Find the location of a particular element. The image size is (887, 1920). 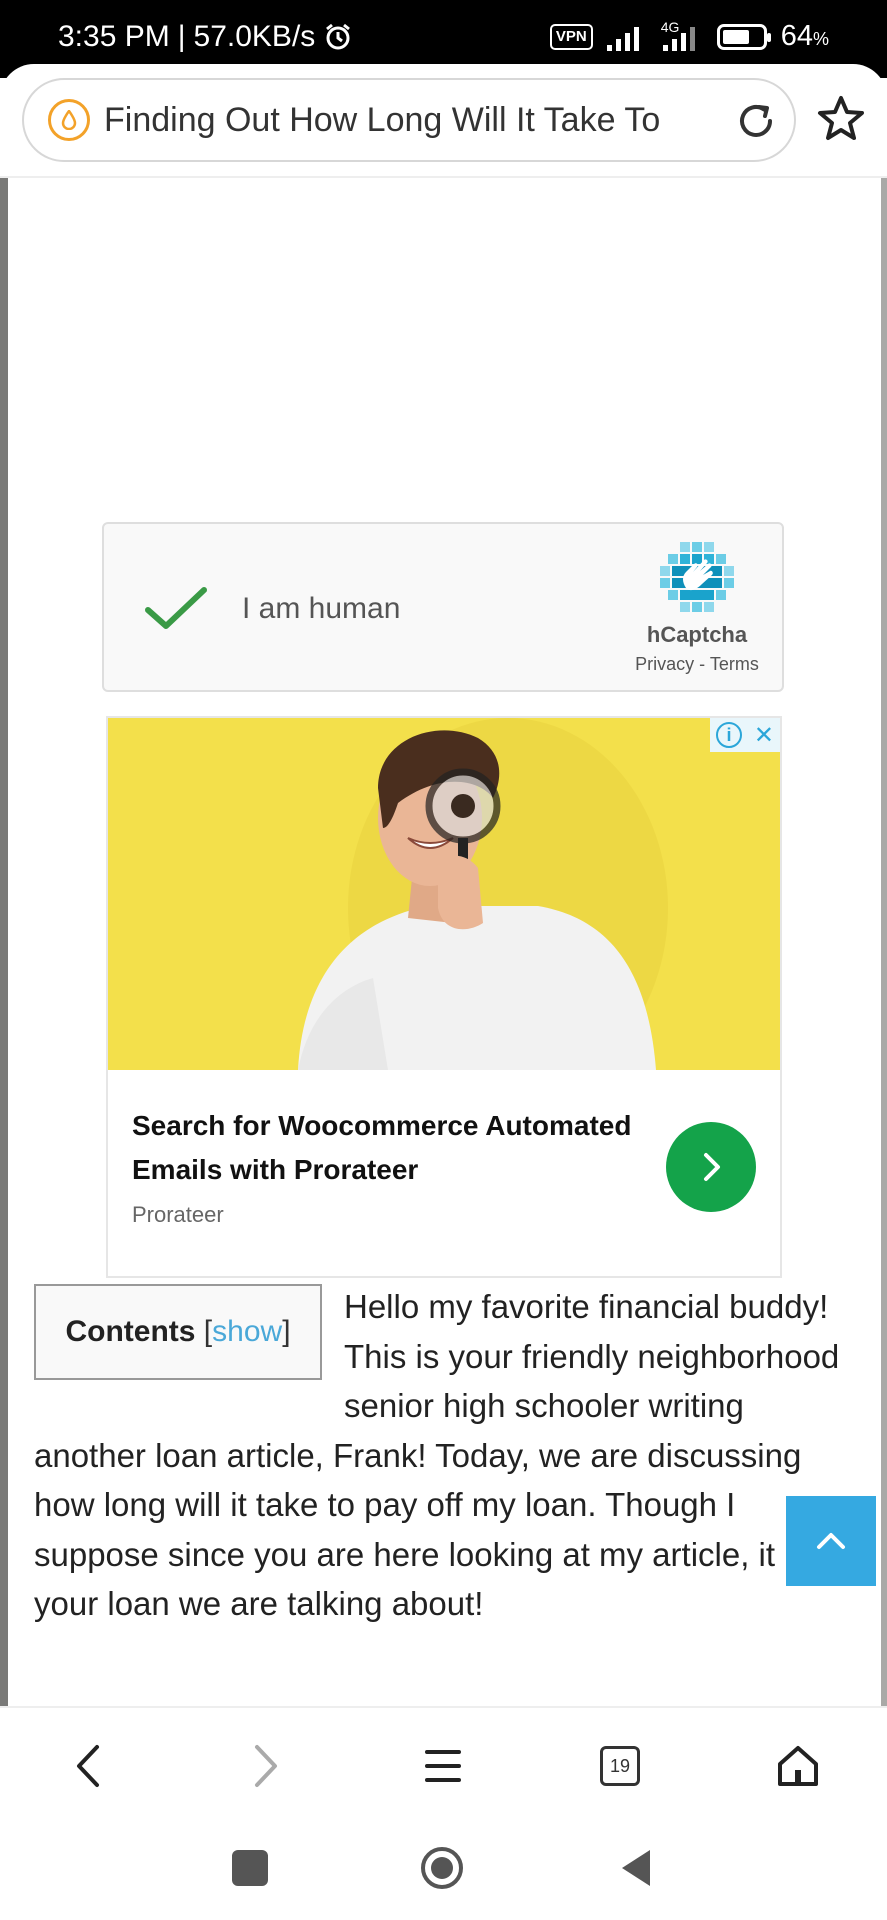

toc-bracket-open: [ is located at coordinates (208, 1331).